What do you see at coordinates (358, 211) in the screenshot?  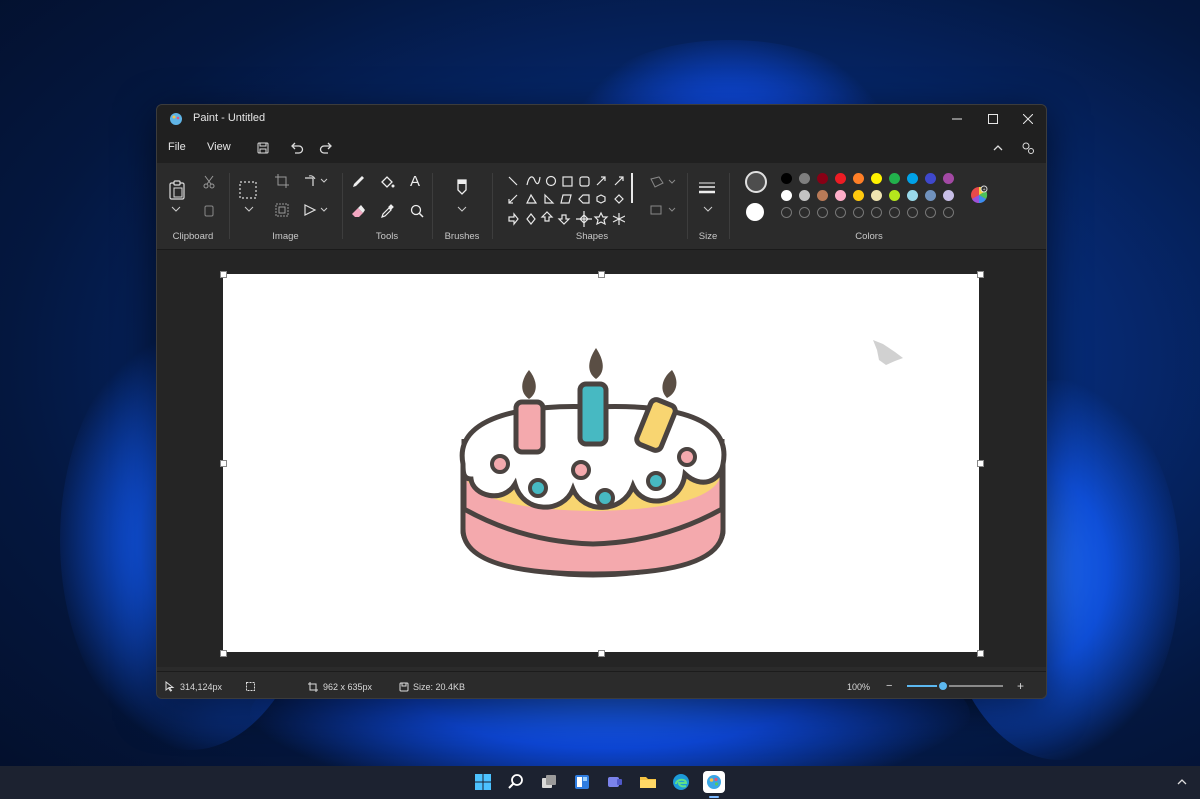 I see `eraser-icon` at bounding box center [358, 211].